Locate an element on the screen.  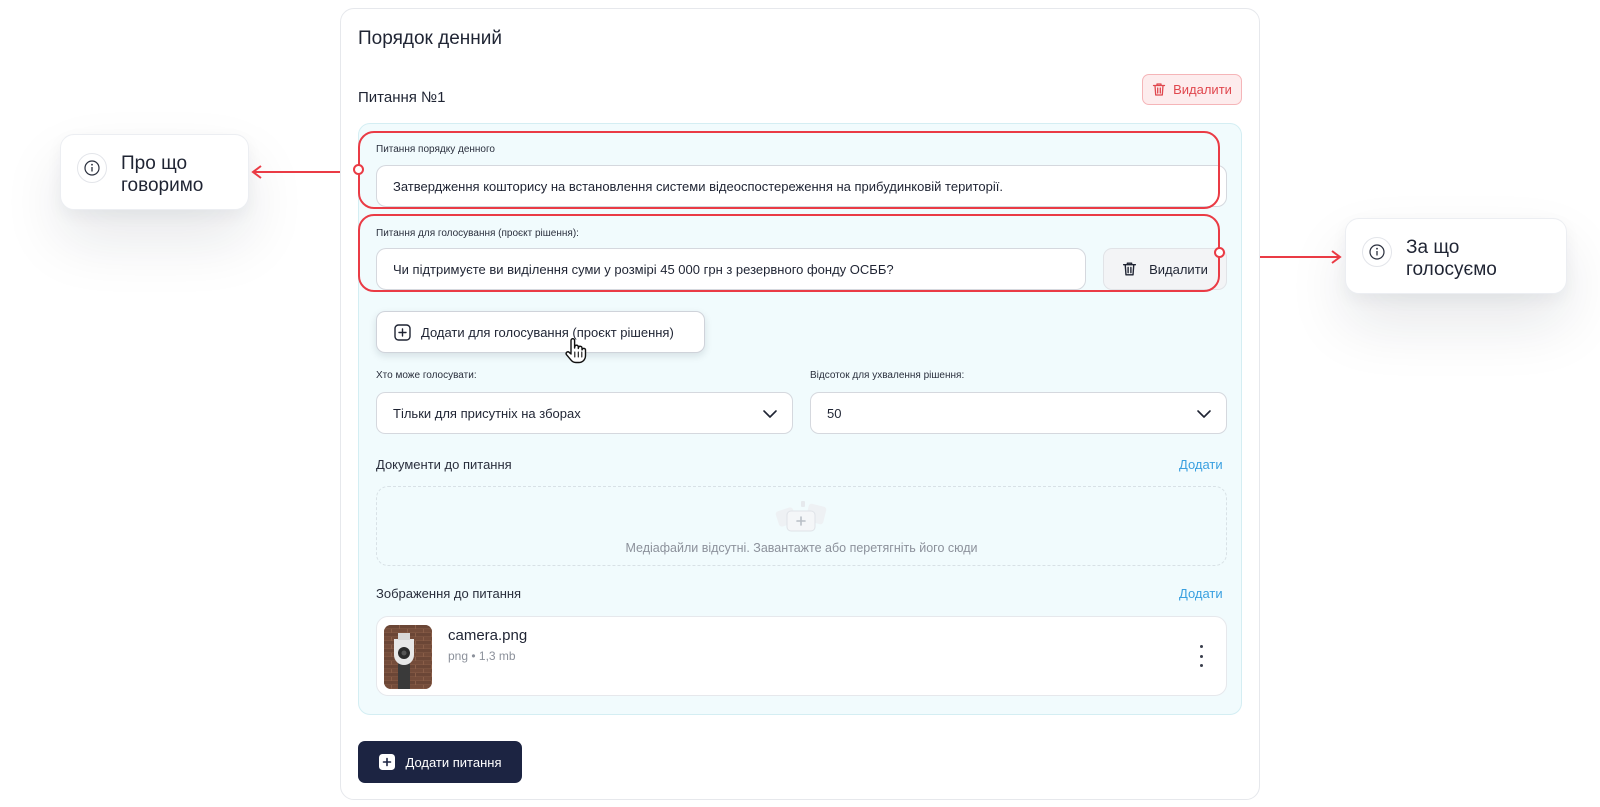
highlight-agenda is located at coordinates (786, 170).